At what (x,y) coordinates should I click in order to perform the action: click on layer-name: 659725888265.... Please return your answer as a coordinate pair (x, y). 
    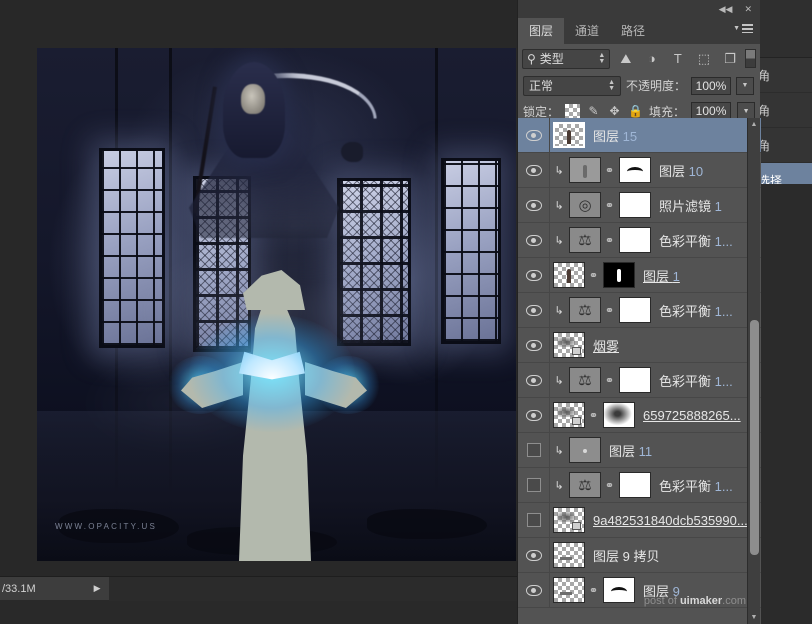
    Looking at the image, I should click on (692, 415).